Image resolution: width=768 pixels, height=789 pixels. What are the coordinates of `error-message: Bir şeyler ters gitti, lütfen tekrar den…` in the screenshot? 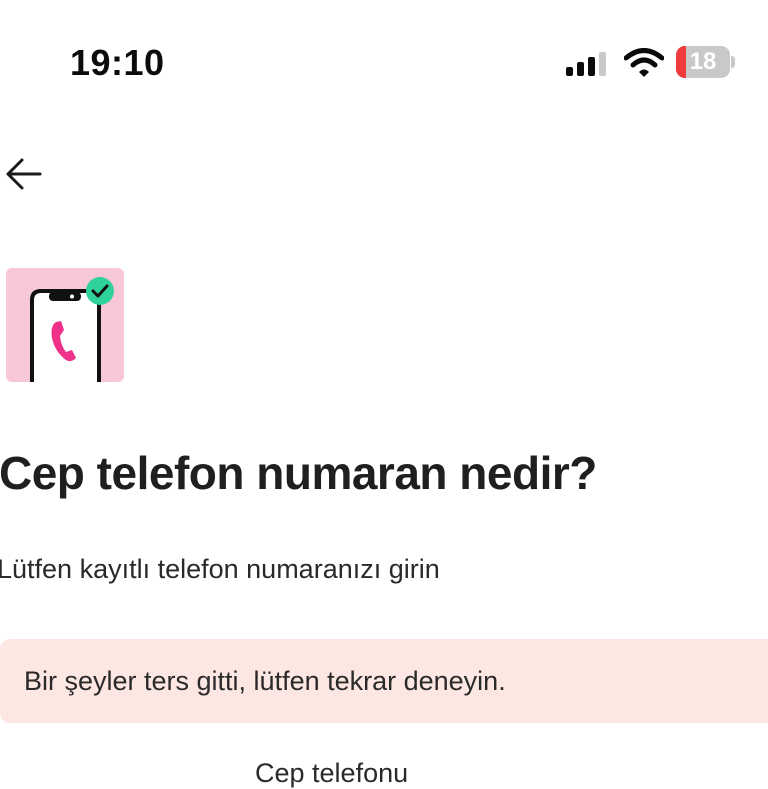 It's located at (265, 681).